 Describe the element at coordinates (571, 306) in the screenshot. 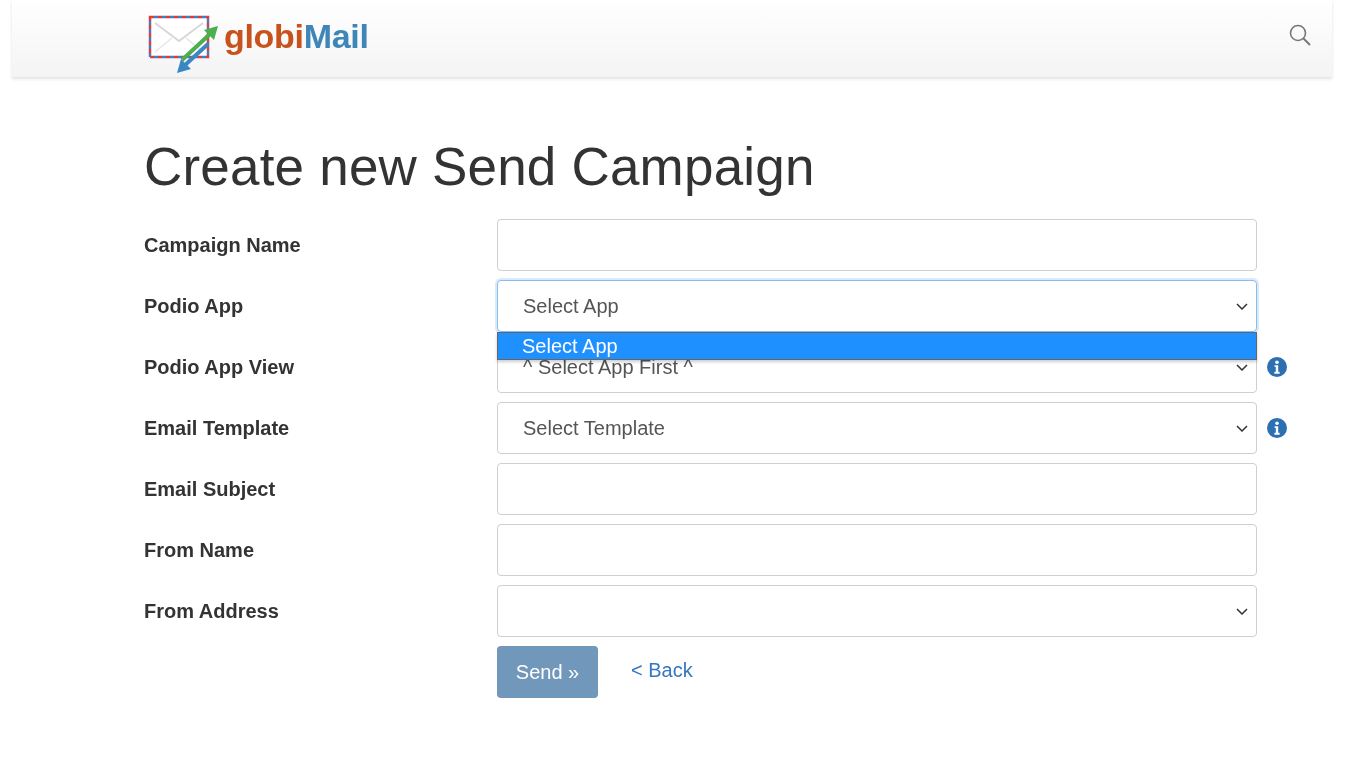

I see `select-value: Select App` at that location.